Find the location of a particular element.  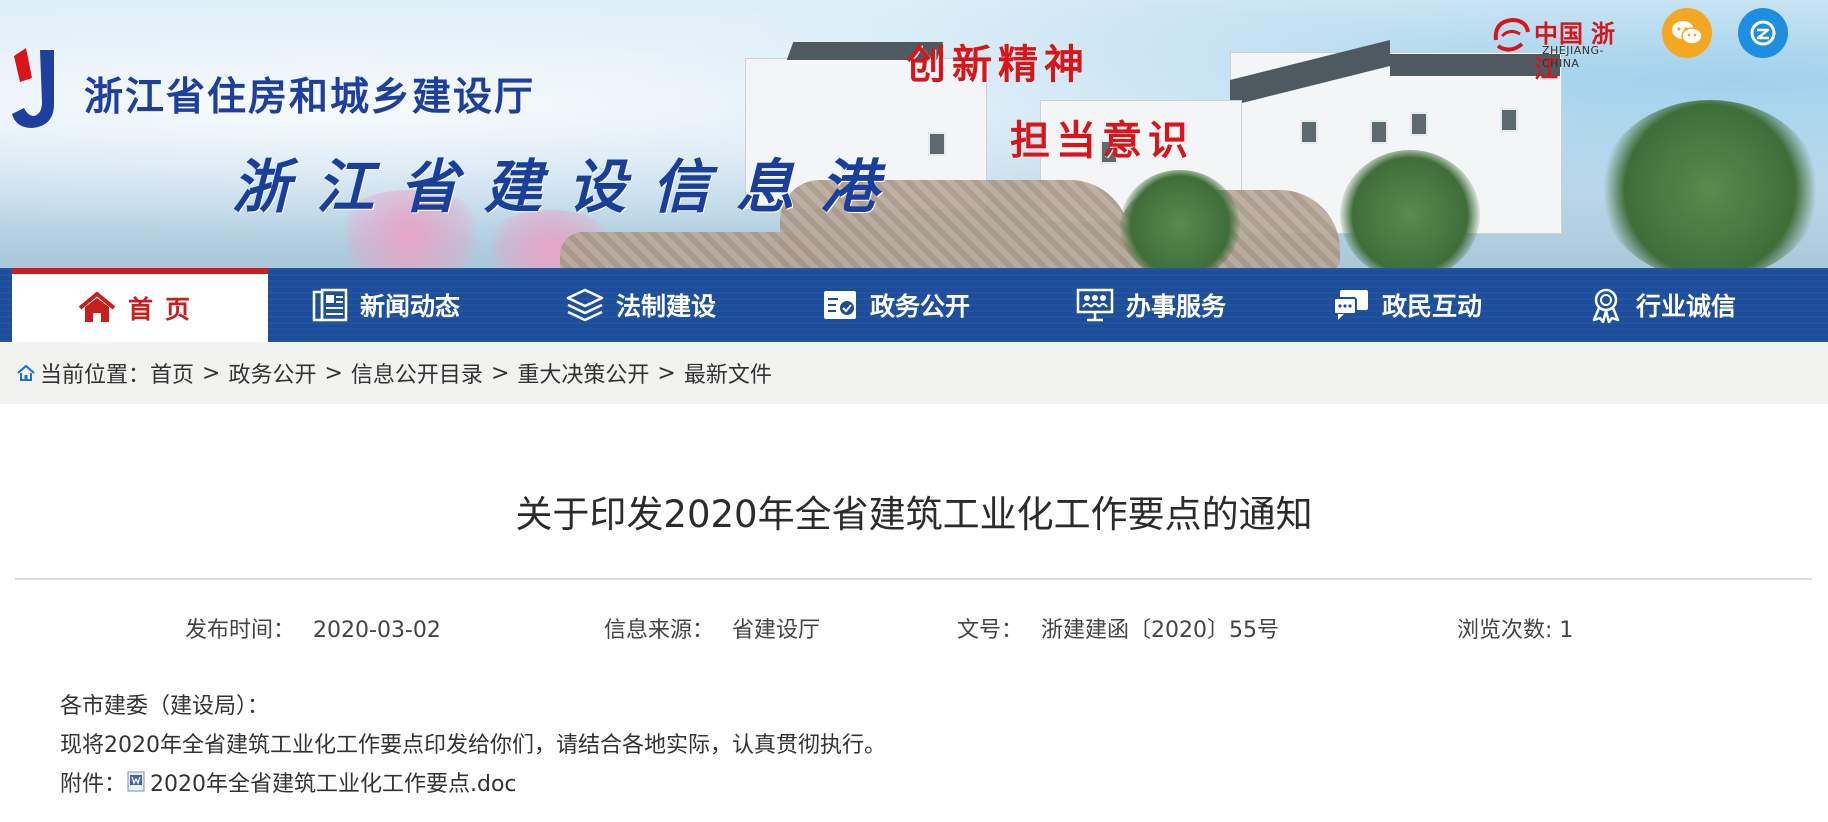

meta-docno-label: 文号： is located at coordinates (990, 630).